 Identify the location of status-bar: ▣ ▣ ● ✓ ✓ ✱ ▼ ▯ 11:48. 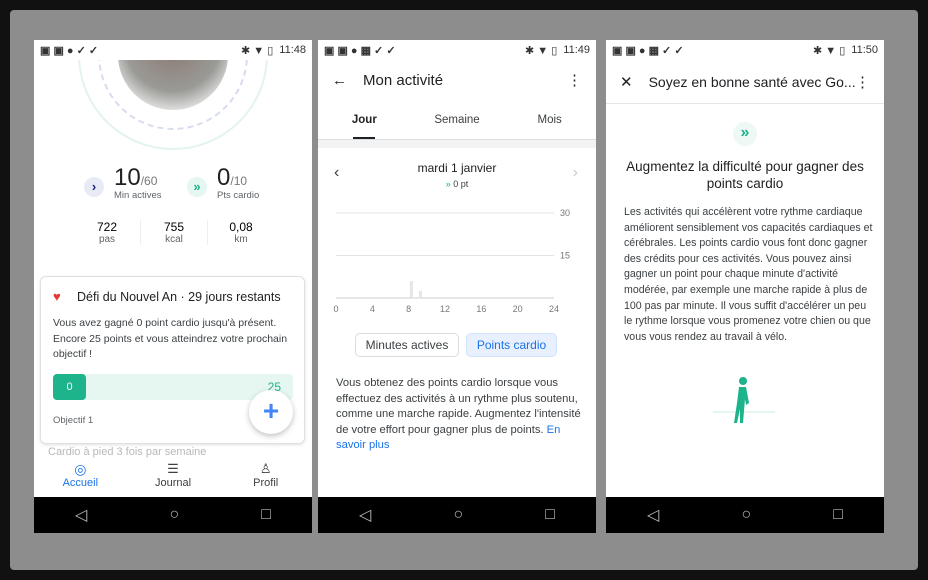
(173, 50).